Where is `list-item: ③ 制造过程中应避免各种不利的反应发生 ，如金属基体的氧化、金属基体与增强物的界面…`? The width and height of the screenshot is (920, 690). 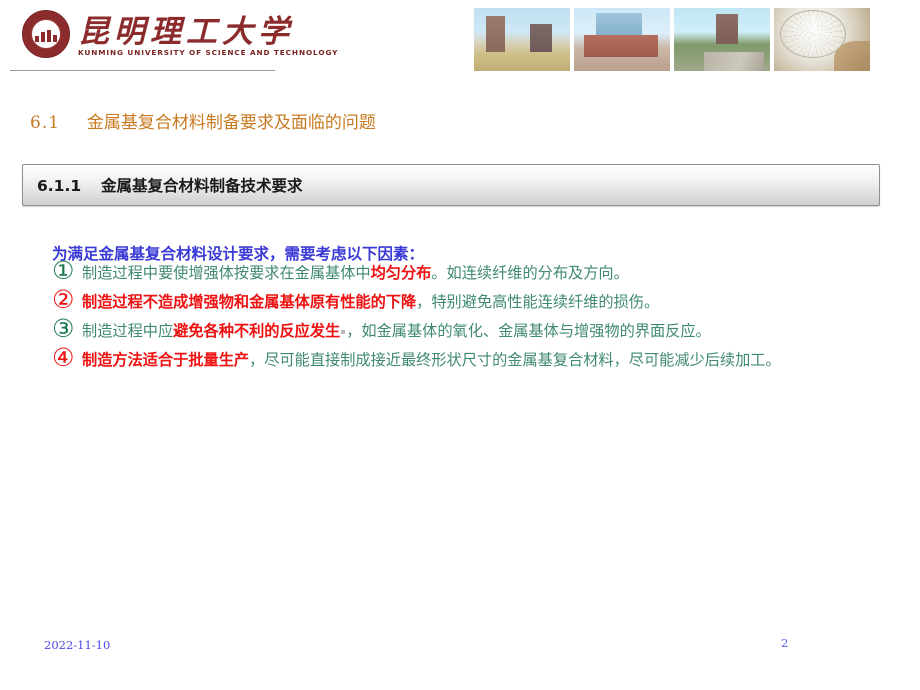 list-item: ③ 制造过程中应避免各种不利的反应发生 ，如金属基体的氧化、金属基体与增强物的界面… is located at coordinates (472, 330).